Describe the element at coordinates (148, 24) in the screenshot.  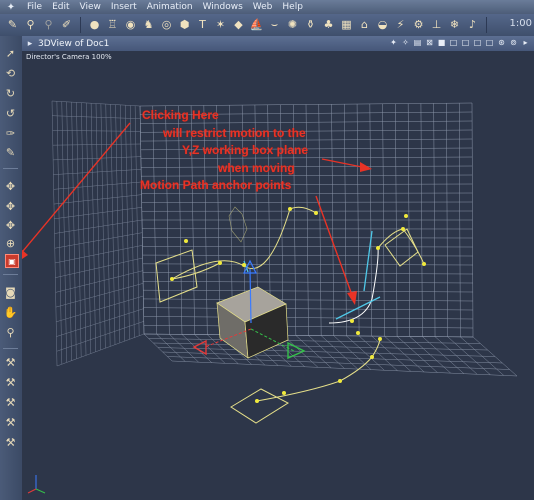
I see `figure-icon: ♞` at that location.